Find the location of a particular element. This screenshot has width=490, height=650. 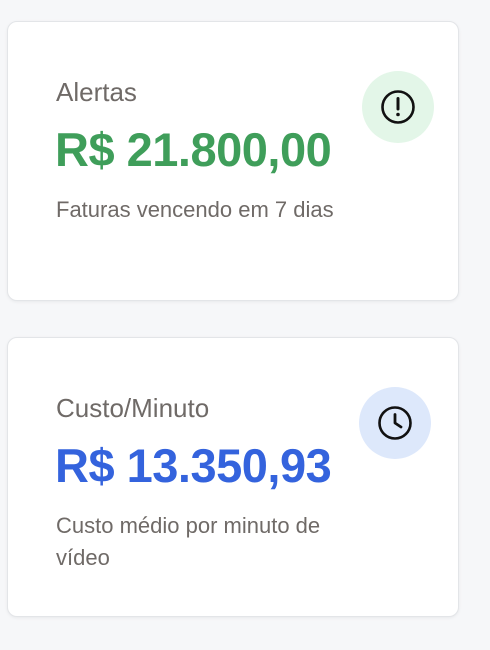

alert-card-title: Alertas is located at coordinates (96, 92).